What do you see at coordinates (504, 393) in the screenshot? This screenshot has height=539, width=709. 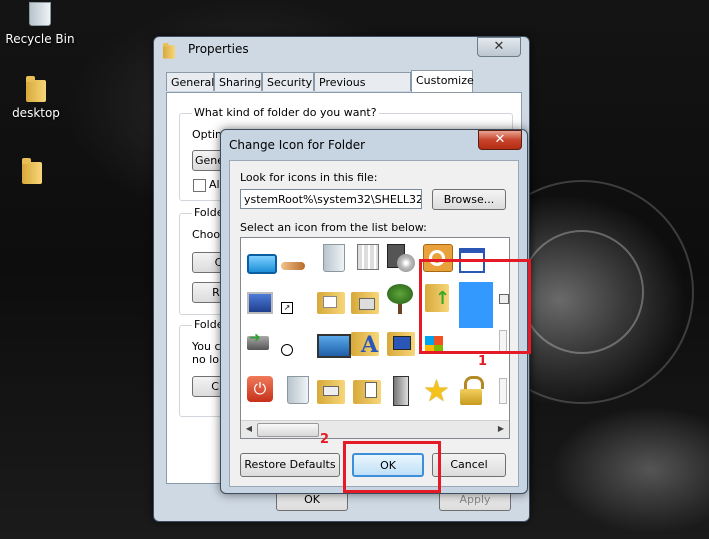 I see `partial-icon` at bounding box center [504, 393].